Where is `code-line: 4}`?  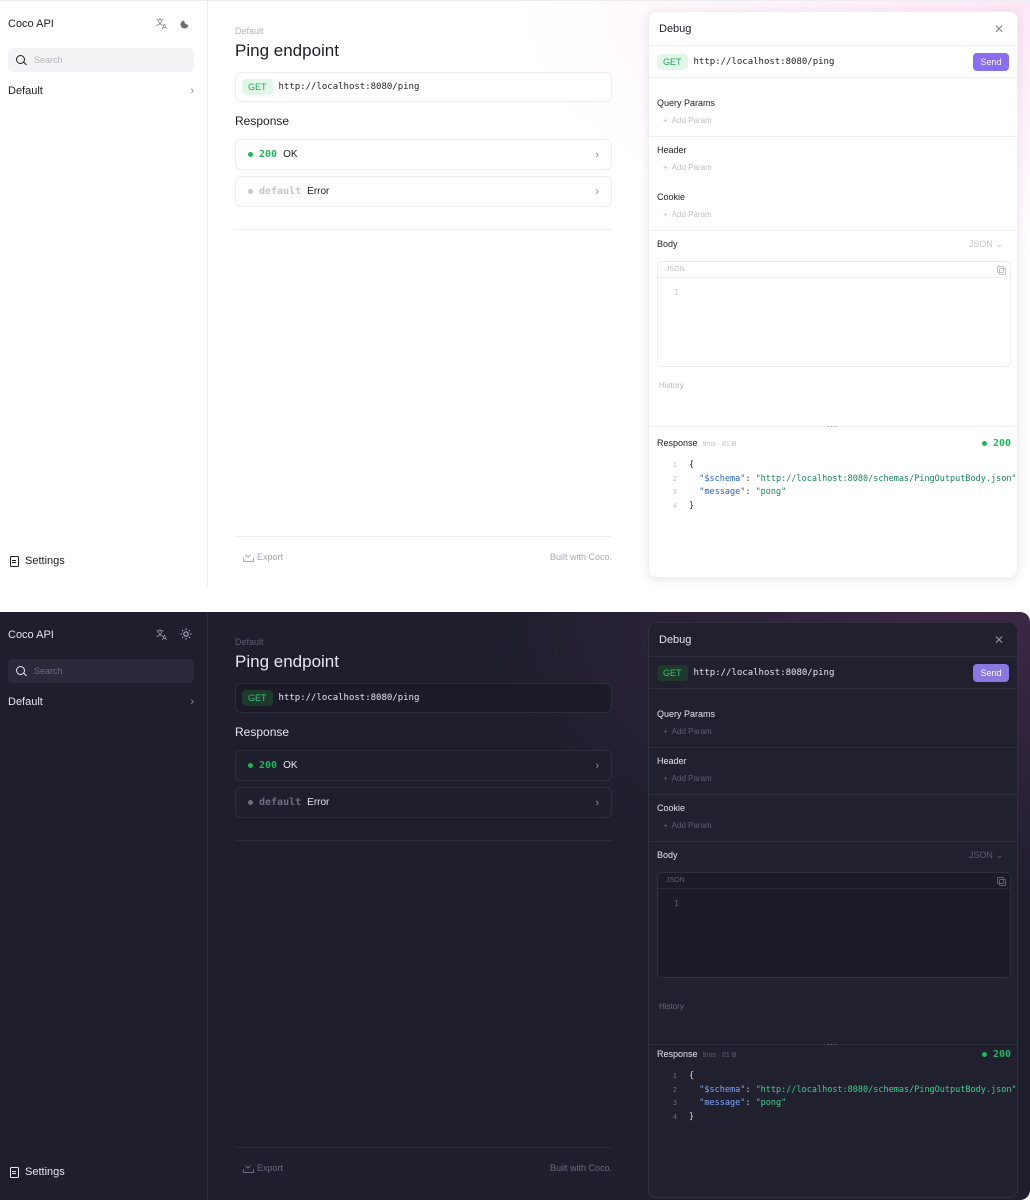
code-line: 4} is located at coordinates (838, 507).